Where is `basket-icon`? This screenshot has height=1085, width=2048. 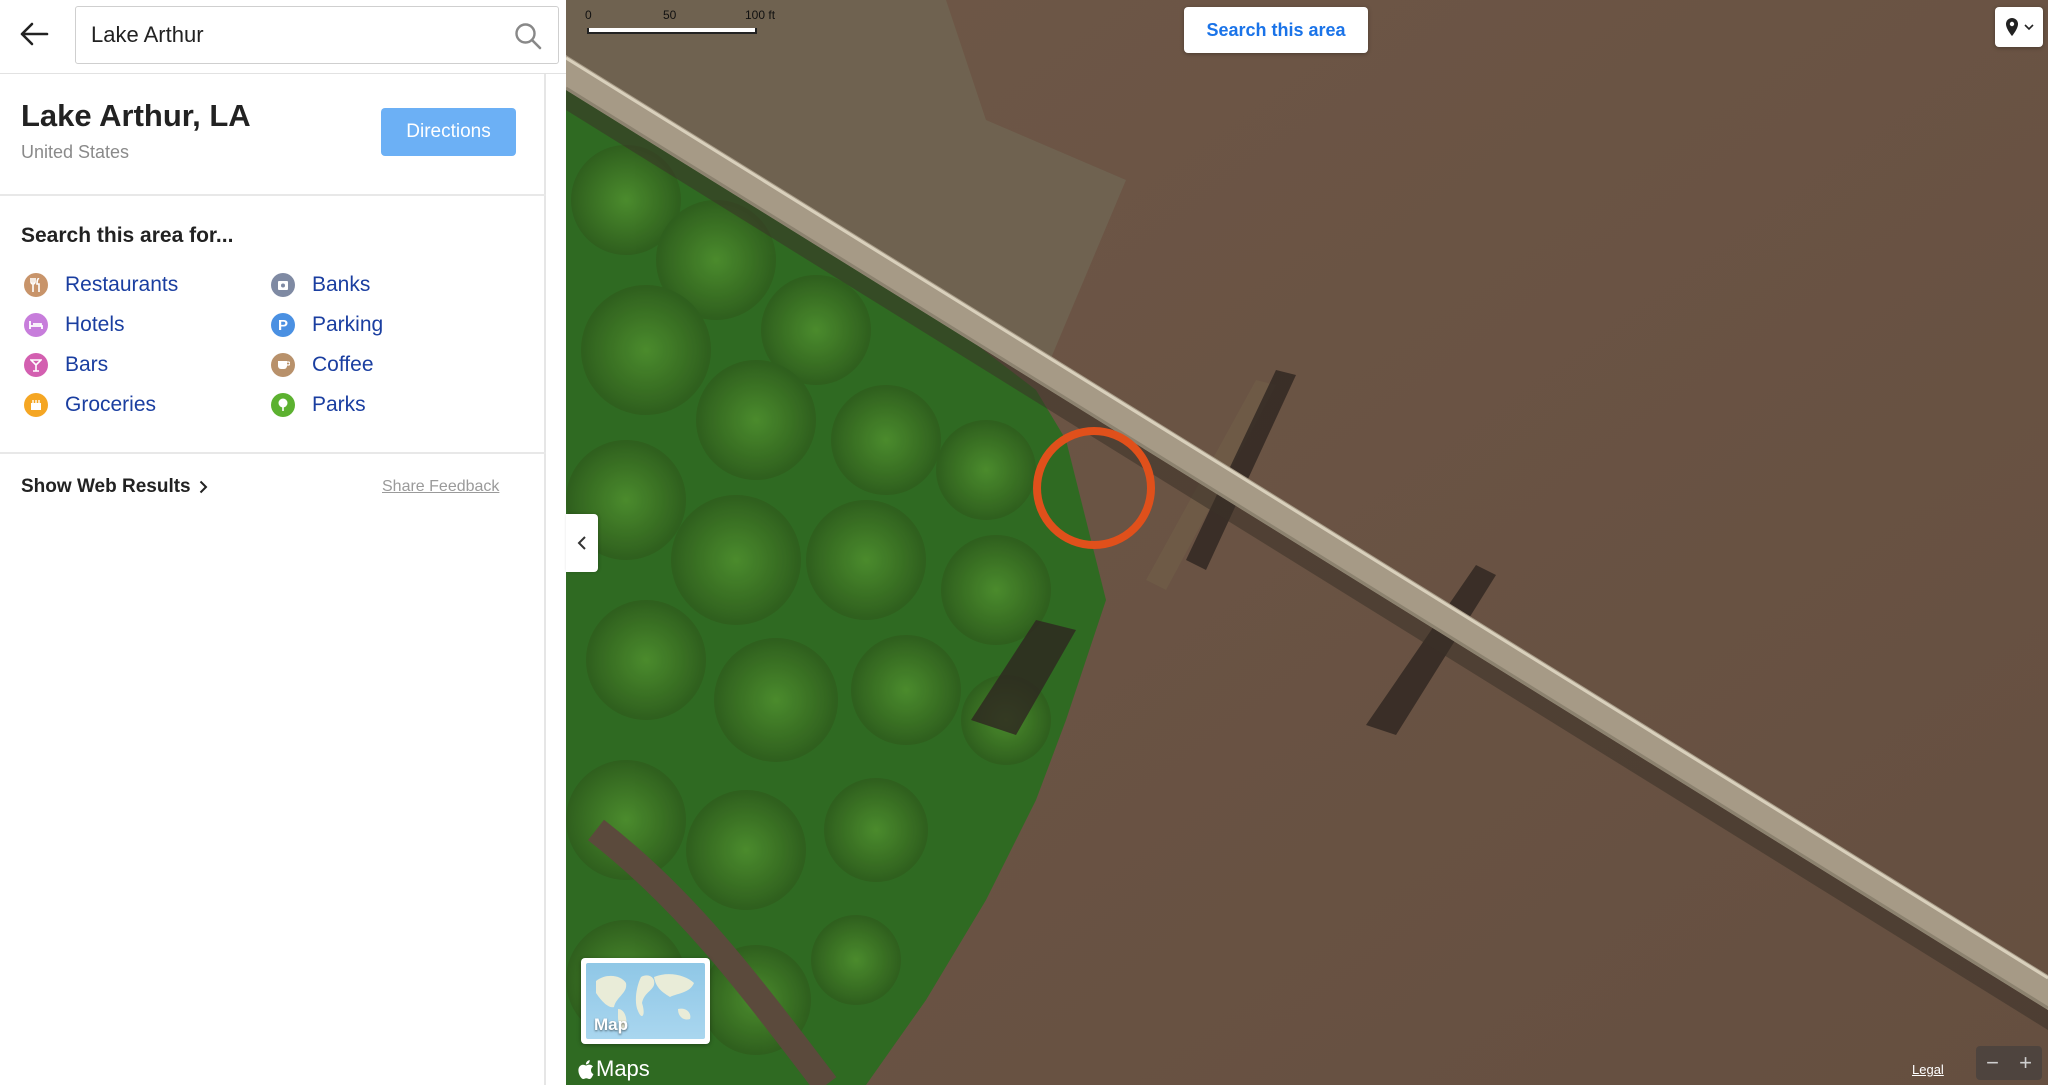 basket-icon is located at coordinates (36, 405).